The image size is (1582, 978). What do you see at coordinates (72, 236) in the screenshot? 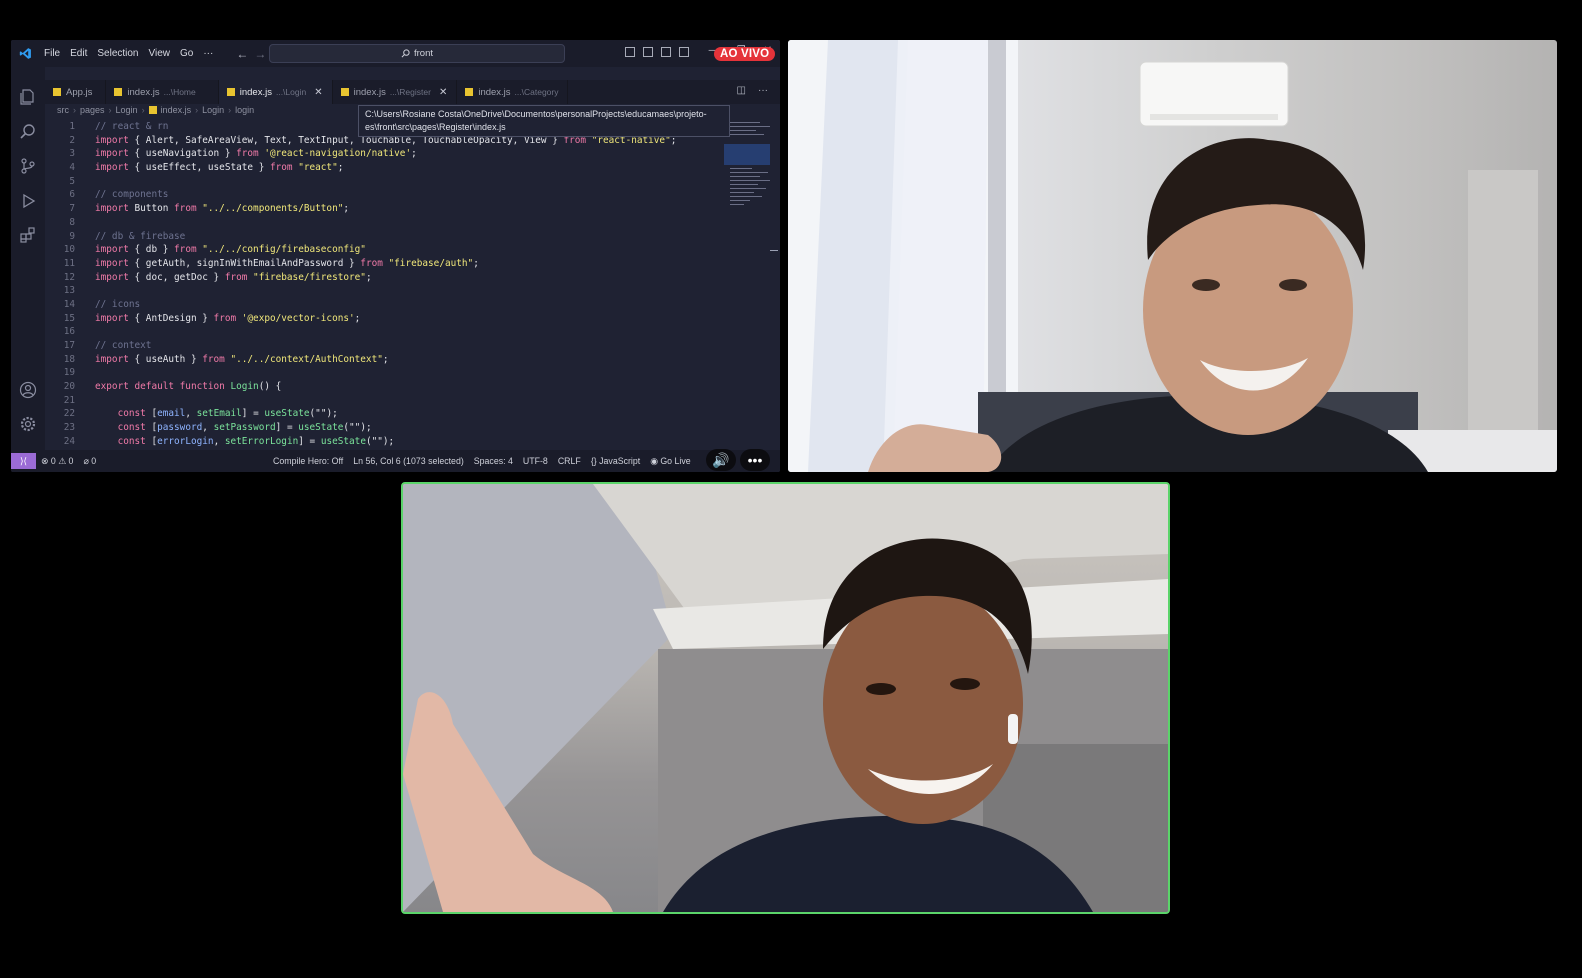
I see `line-number: 9` at bounding box center [72, 236].